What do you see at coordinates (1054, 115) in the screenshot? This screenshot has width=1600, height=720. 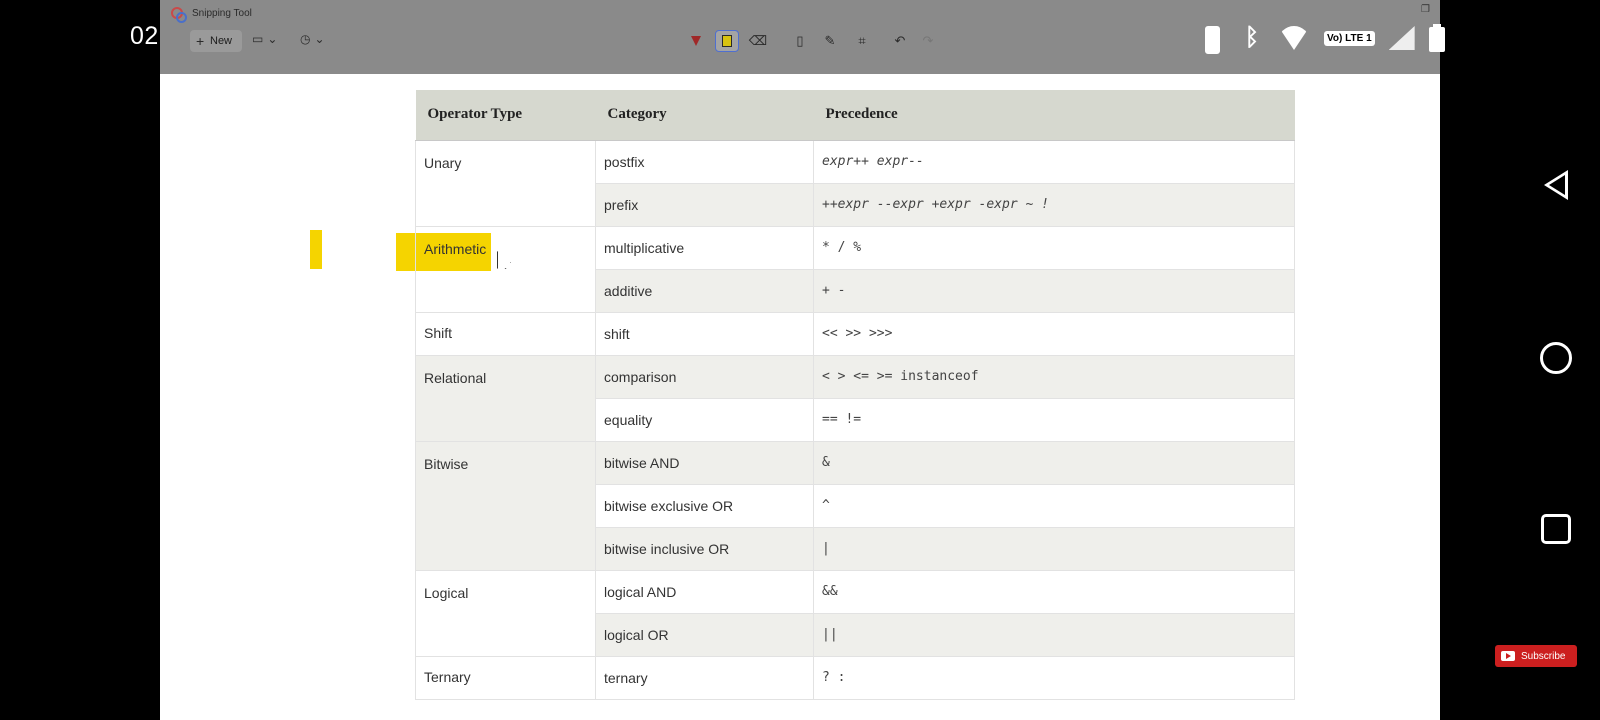 I see `column-header-precedence: Precedence` at bounding box center [1054, 115].